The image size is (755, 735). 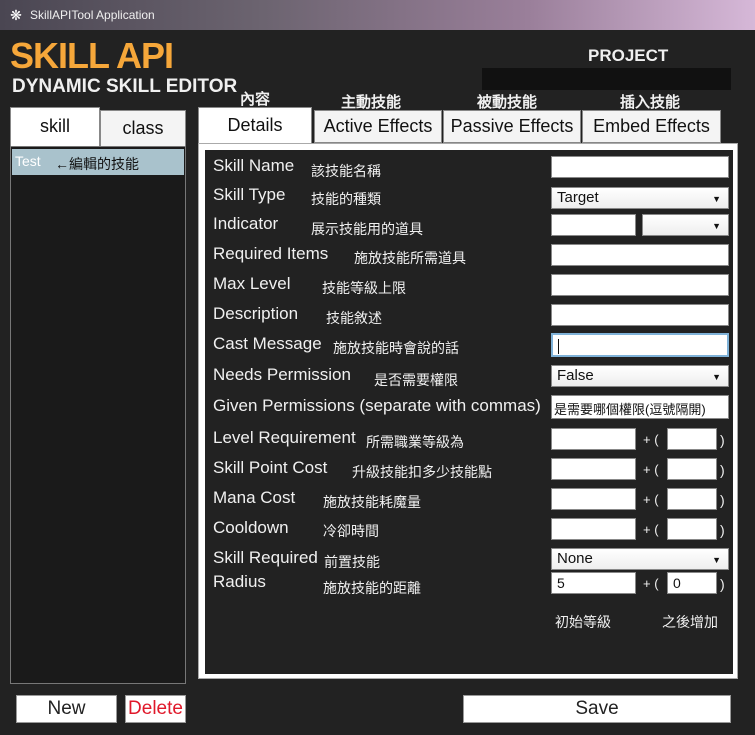 What do you see at coordinates (354, 318) in the screenshot?
I see `description-cn: 技能敘述` at bounding box center [354, 318].